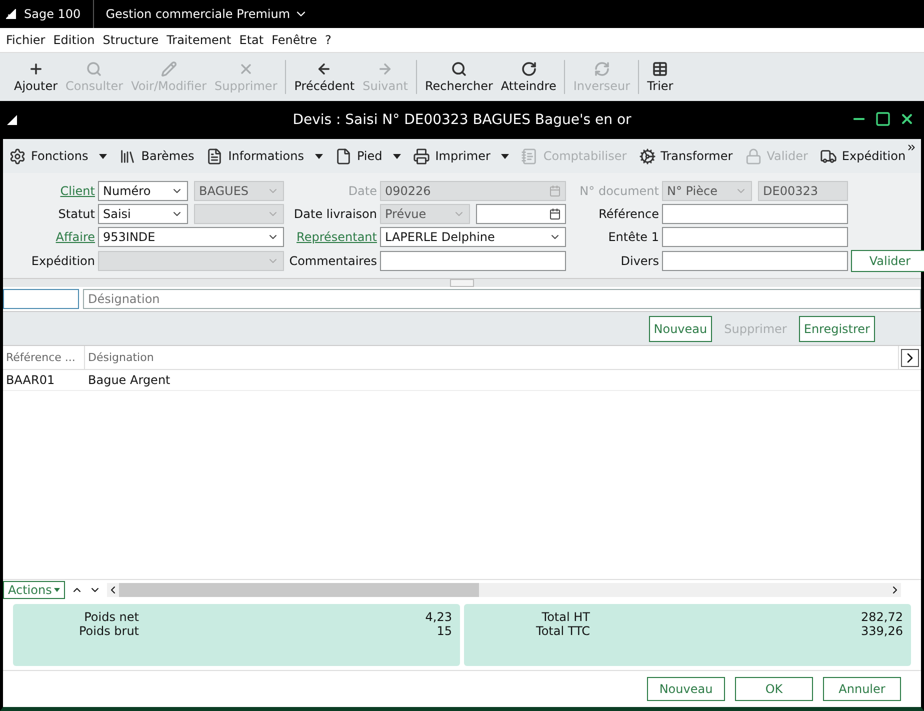 This screenshot has height=711, width=924. What do you see at coordinates (324, 69) in the screenshot?
I see `left-arrow-icon` at bounding box center [324, 69].